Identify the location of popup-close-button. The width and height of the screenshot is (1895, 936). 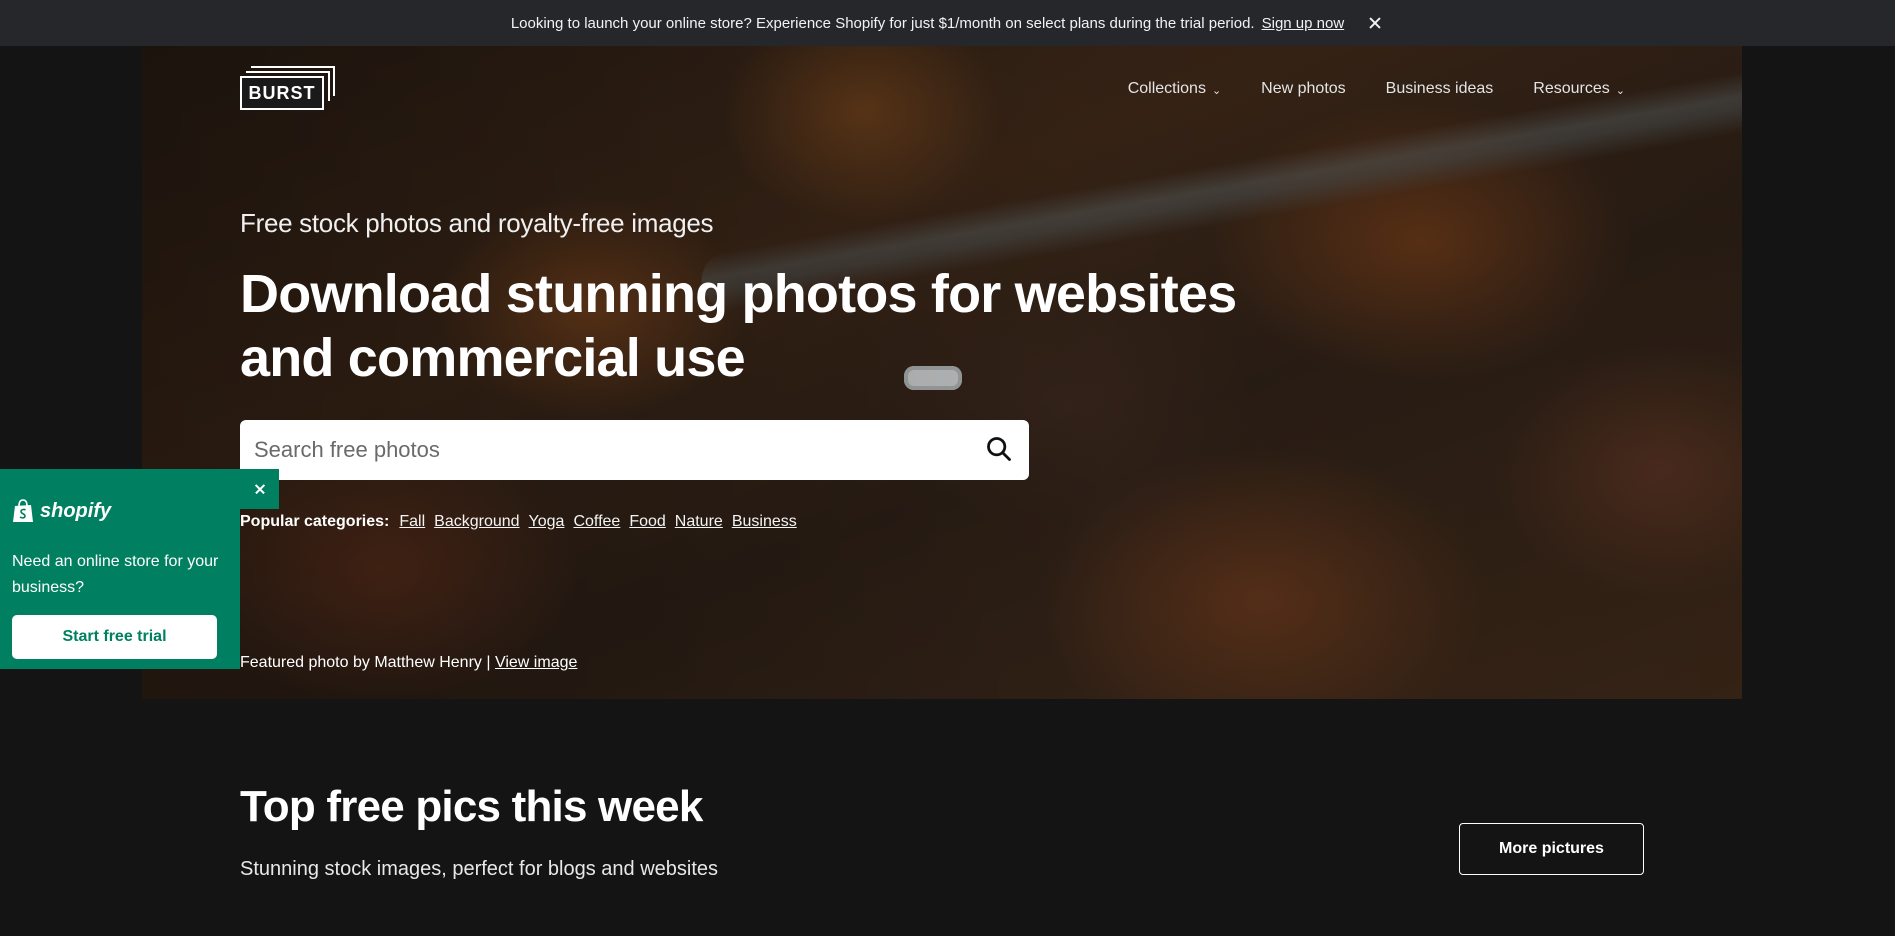
(259, 489).